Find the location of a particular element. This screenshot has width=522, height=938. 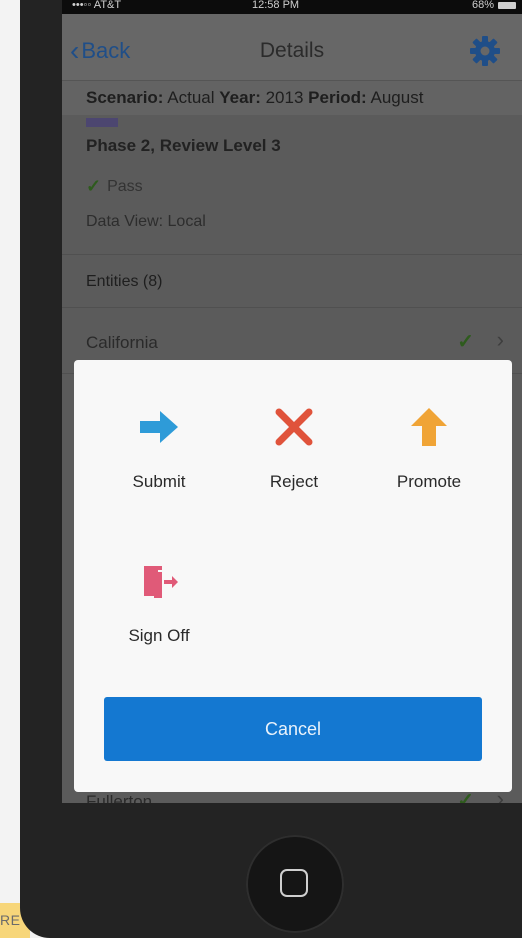

battery-percent: 68% is located at coordinates (482, 5).